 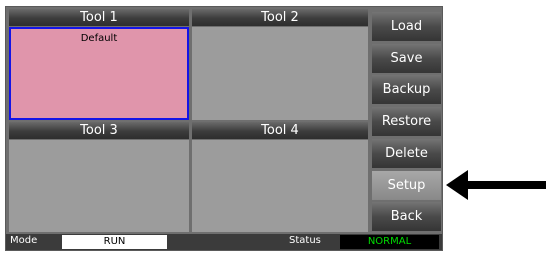 What do you see at coordinates (24, 240) in the screenshot?
I see `mode-label: Mode` at bounding box center [24, 240].